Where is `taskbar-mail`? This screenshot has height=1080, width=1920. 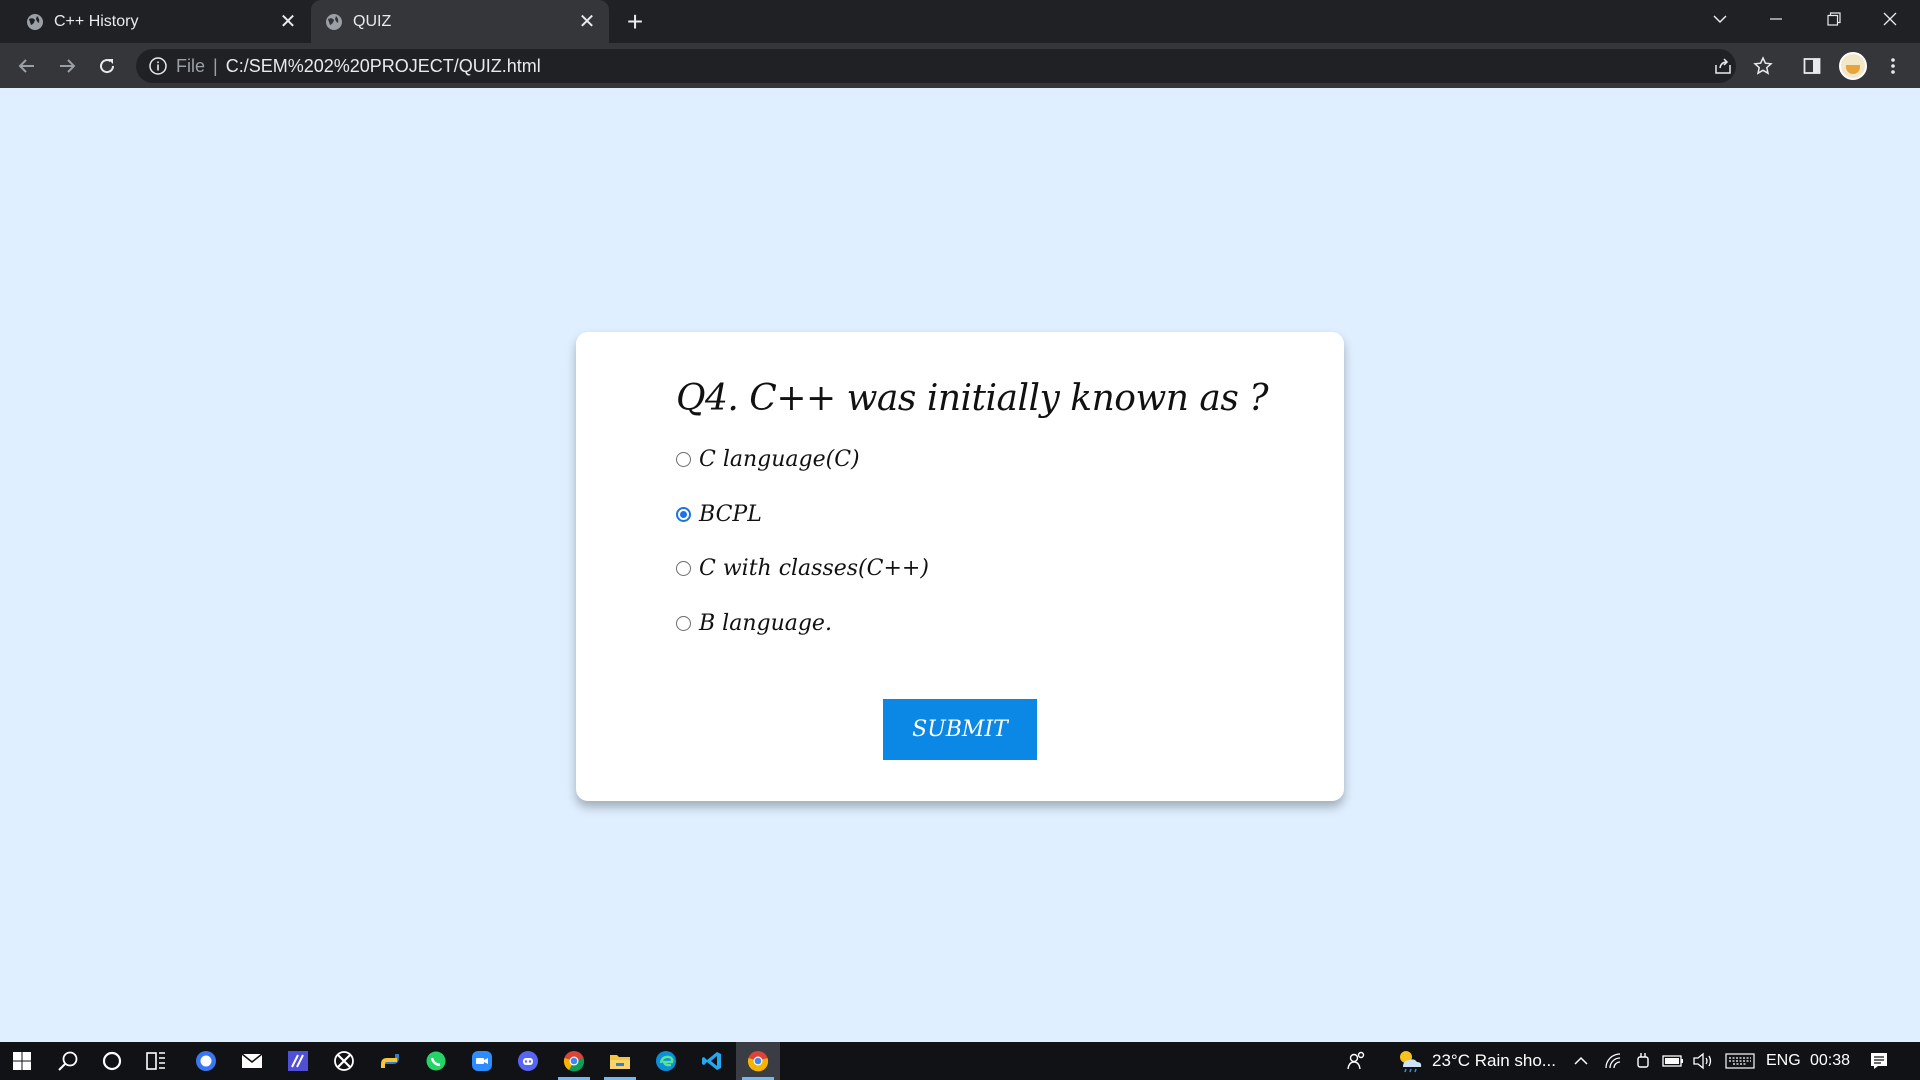 taskbar-mail is located at coordinates (252, 1061).